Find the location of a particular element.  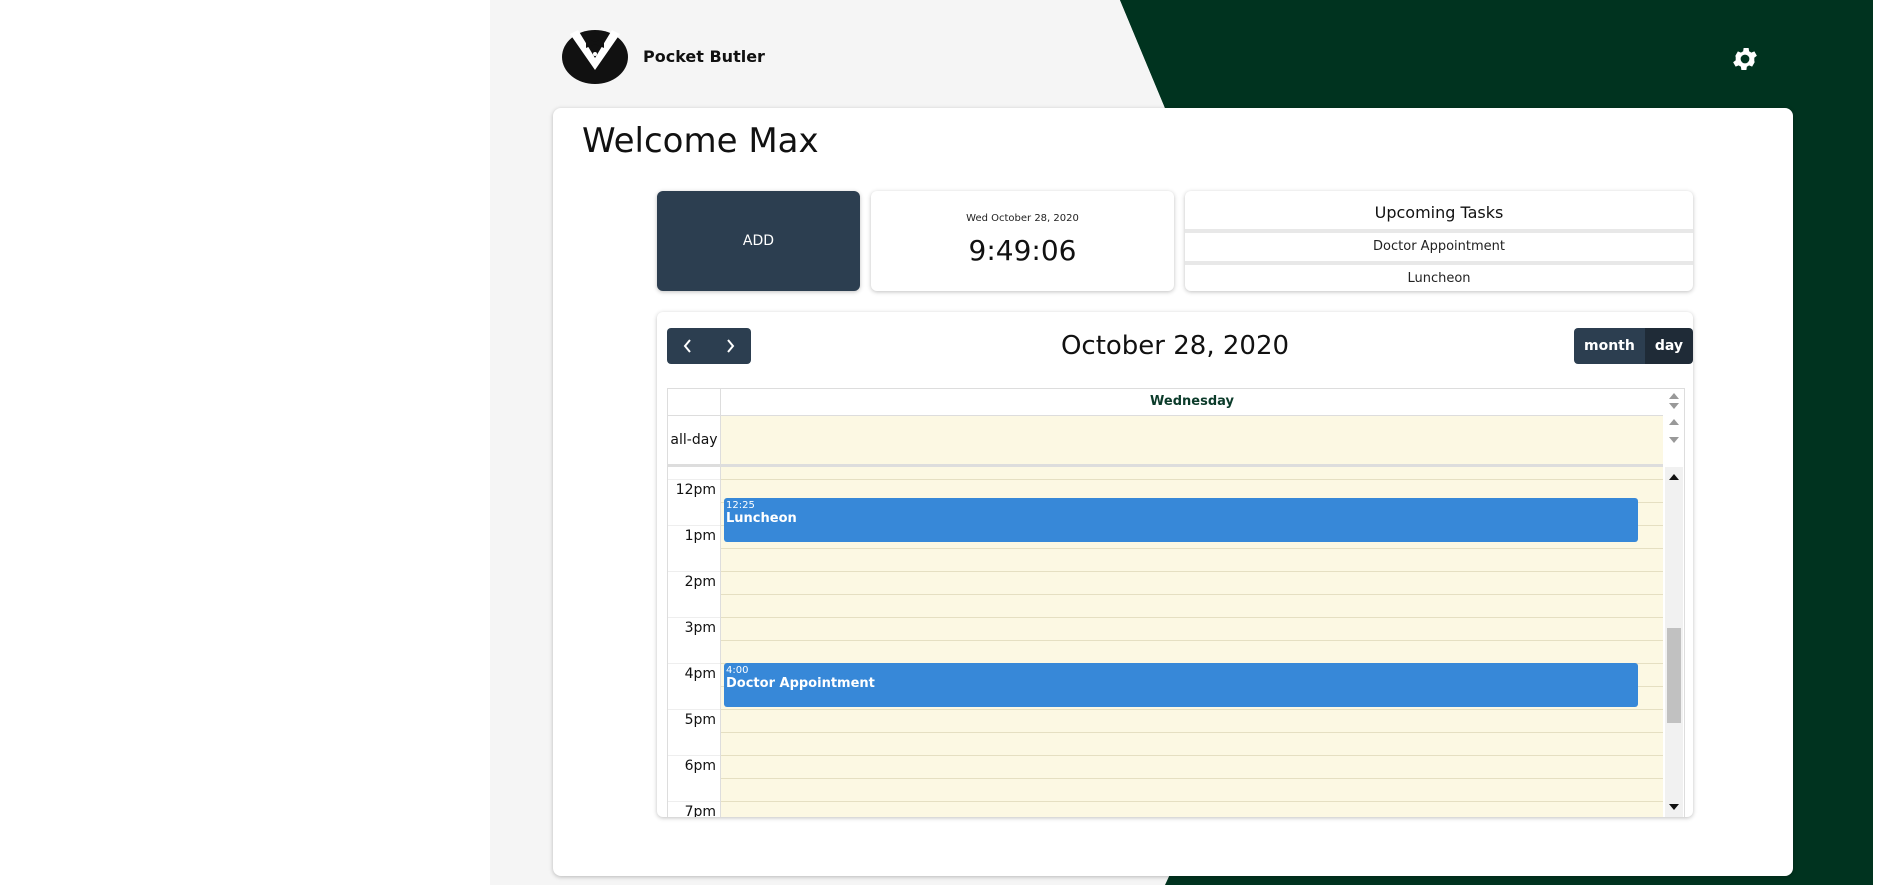

next-button is located at coordinates (730, 346).